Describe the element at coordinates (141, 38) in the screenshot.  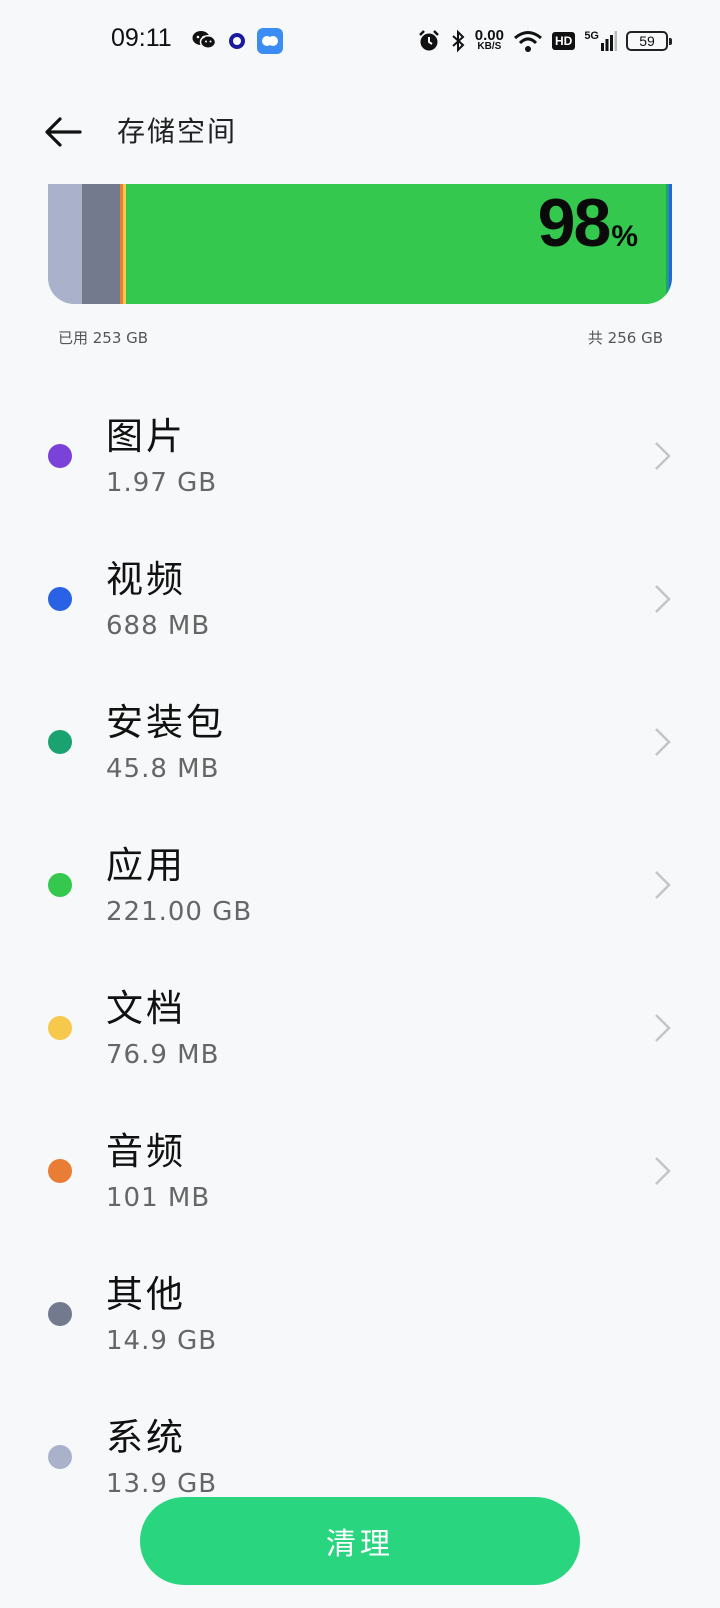
I see `status-time: 09:11` at that location.